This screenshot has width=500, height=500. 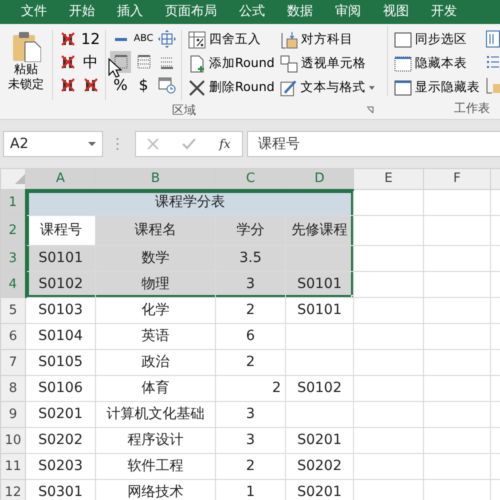 I want to click on format-button: 中, so click(x=90, y=62).